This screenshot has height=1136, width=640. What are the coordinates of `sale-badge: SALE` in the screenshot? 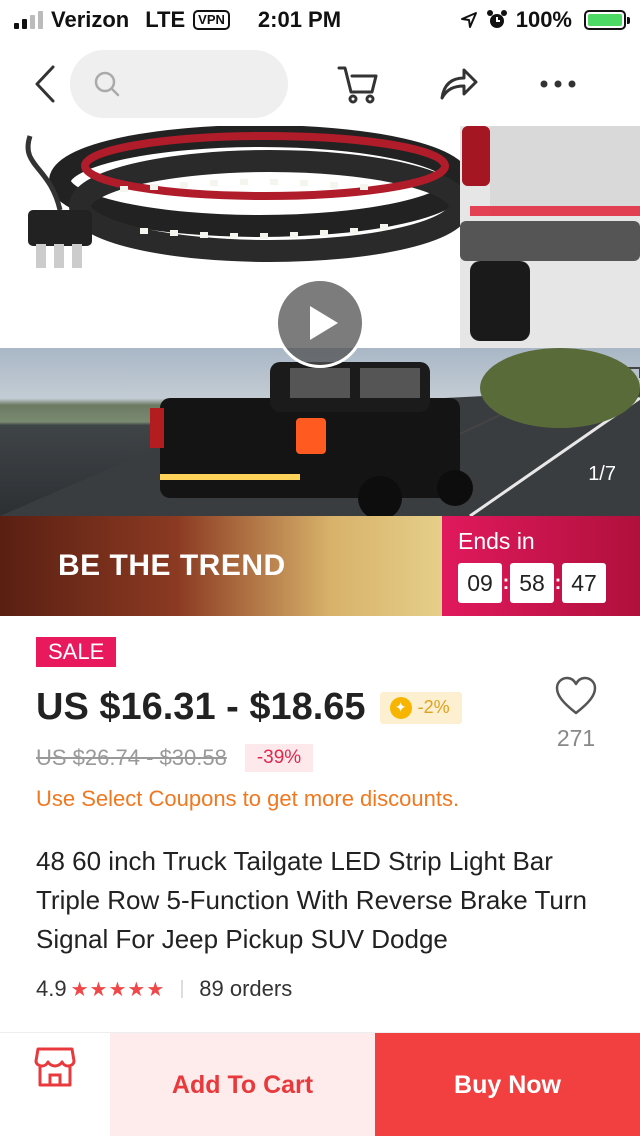 It's located at (76, 652).